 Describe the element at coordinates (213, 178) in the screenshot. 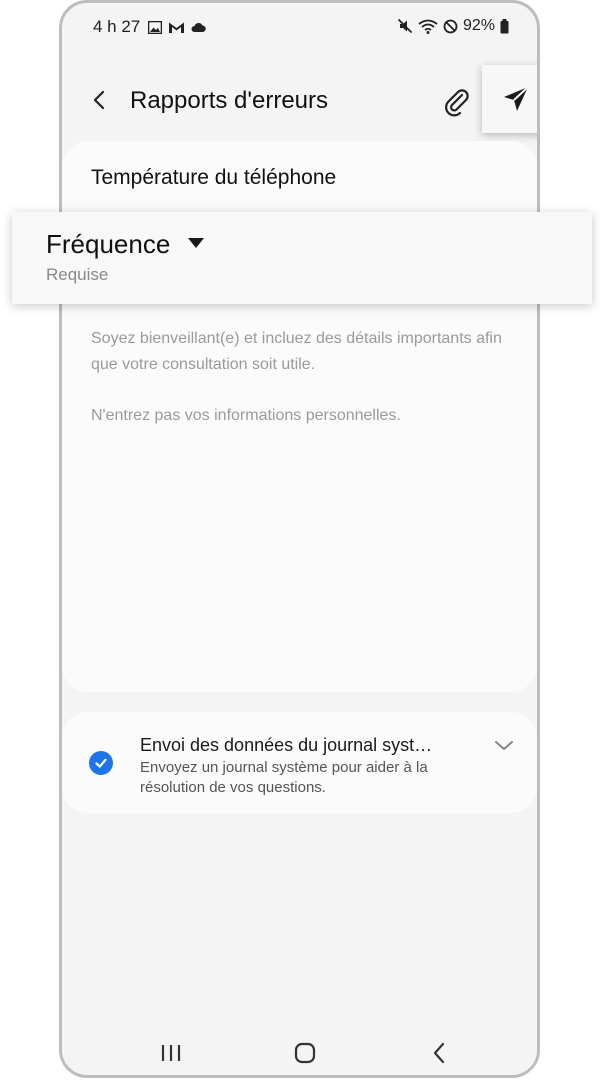

I see `subject-field: Température du téléphone` at that location.